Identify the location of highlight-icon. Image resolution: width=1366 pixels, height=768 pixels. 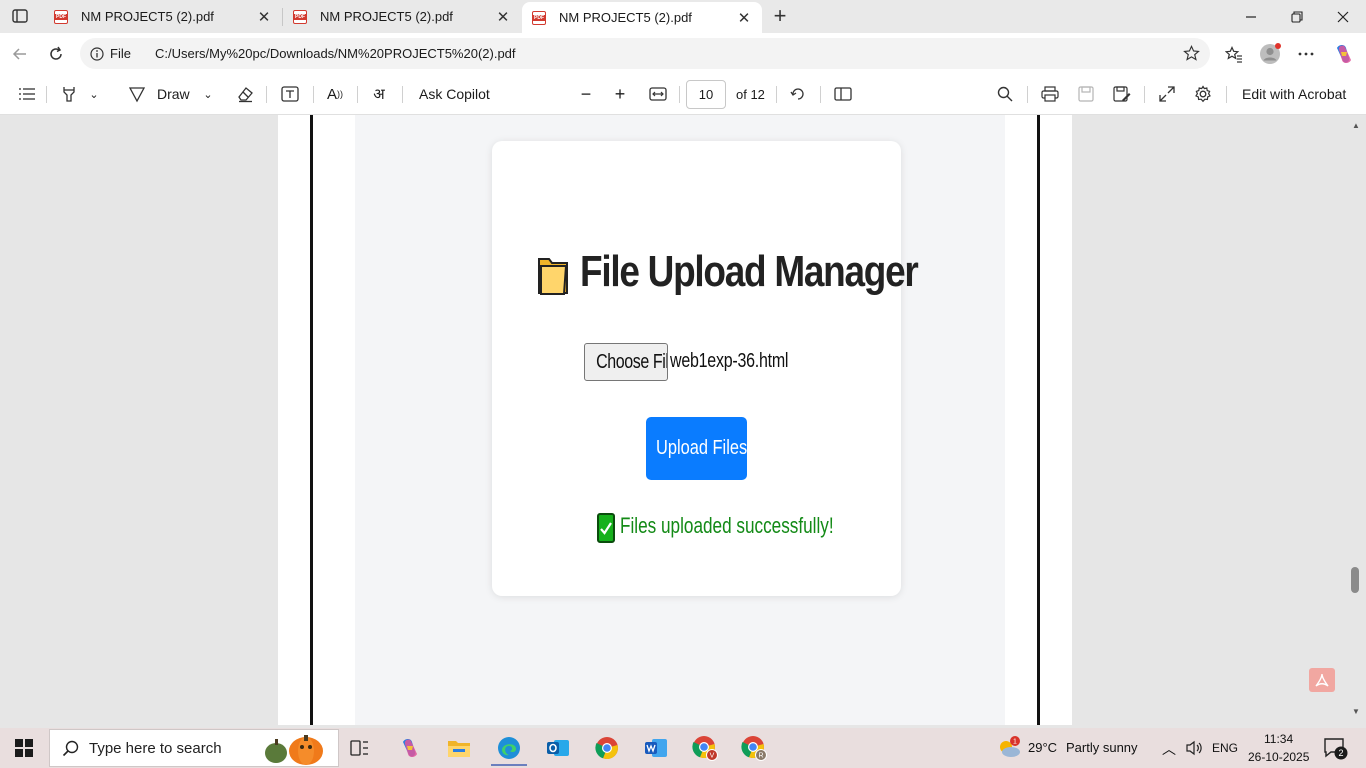
(69, 94).